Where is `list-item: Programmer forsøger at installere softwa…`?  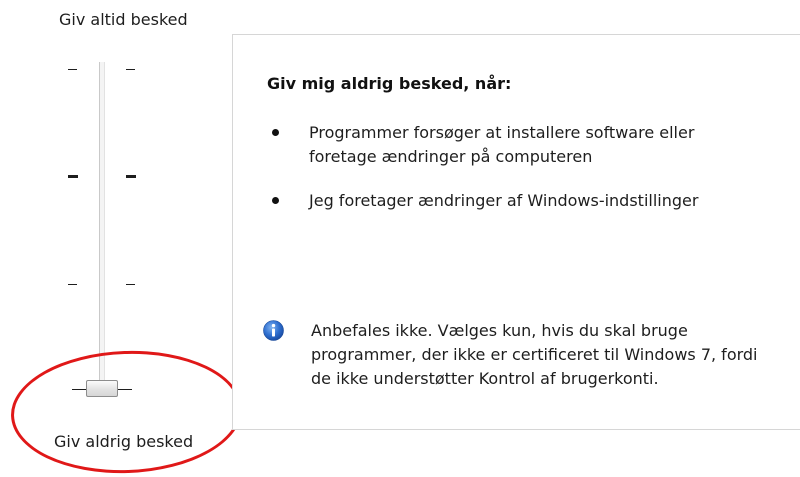 list-item: Programmer forsøger at installere softwa… is located at coordinates (517, 145).